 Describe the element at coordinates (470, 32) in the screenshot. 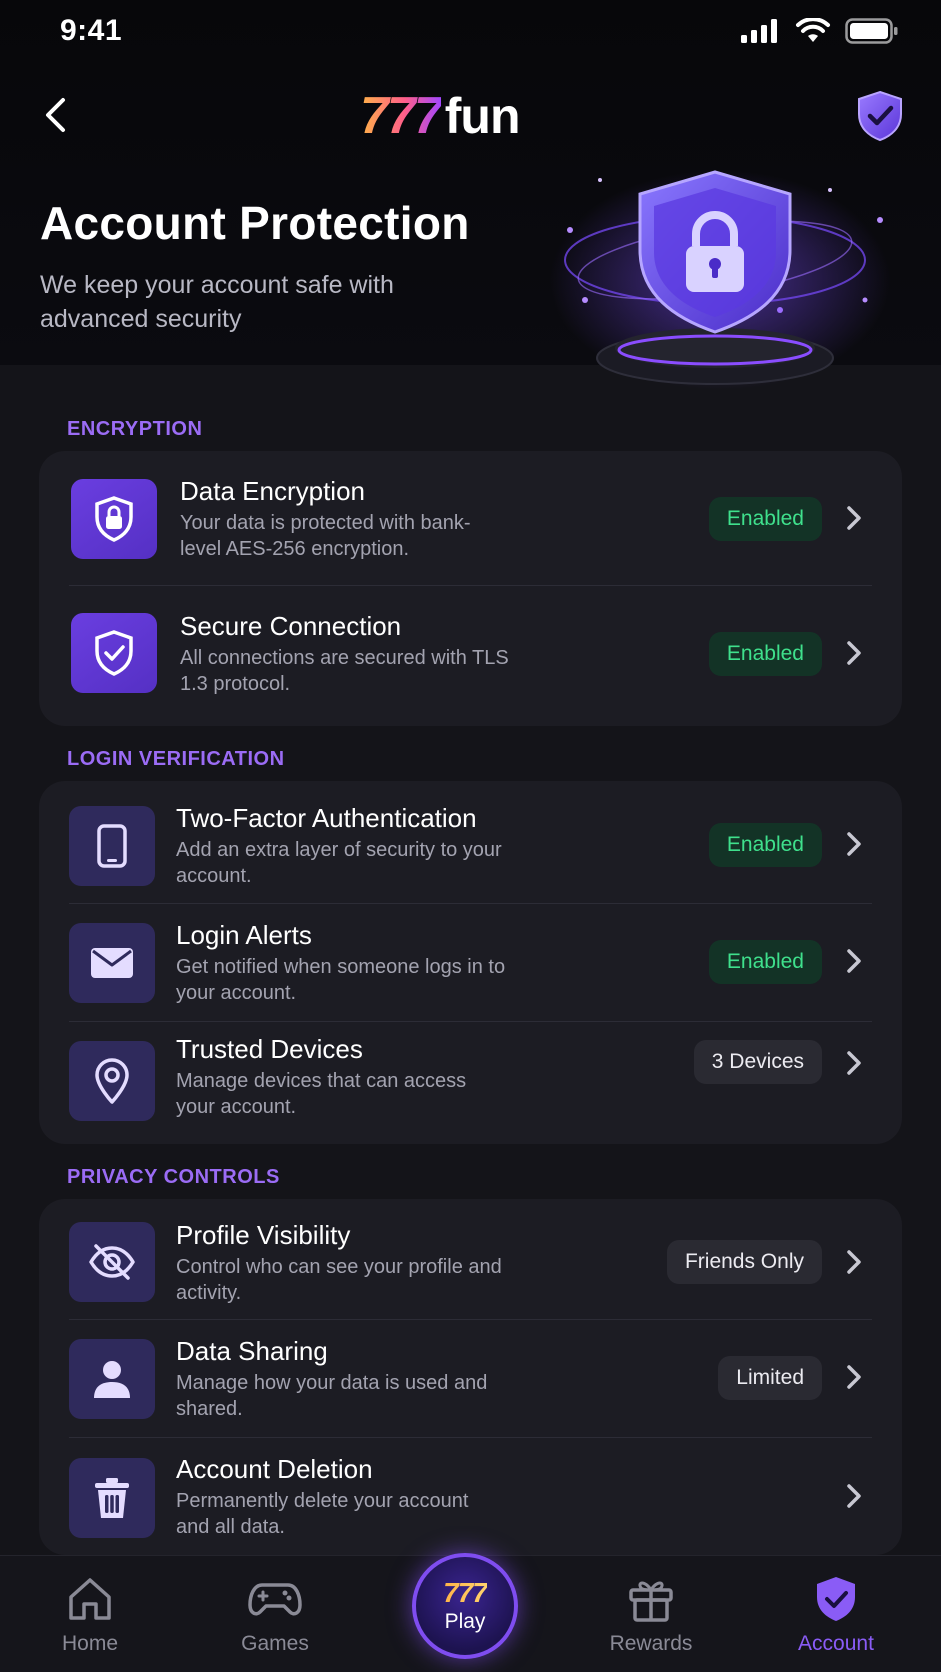

I see `status-bar: 9:41` at that location.